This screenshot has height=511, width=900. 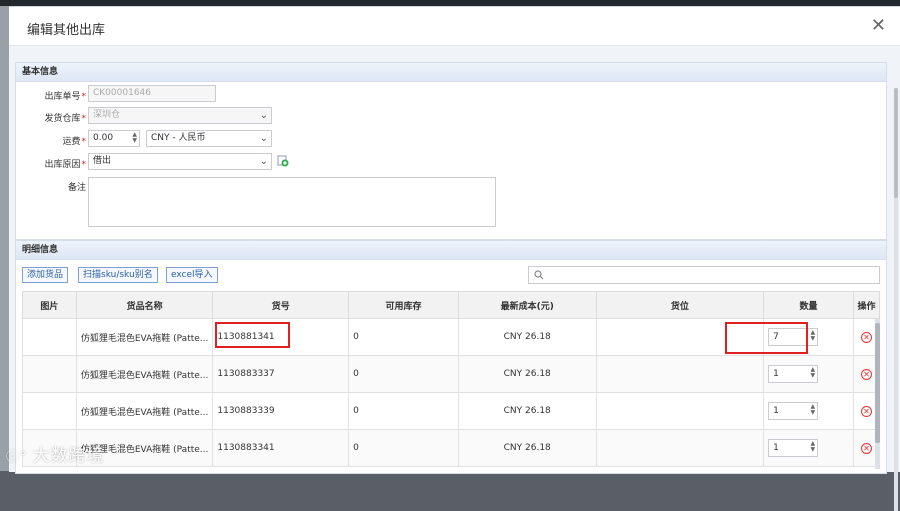 I want to click on goods-search-input, so click(x=704, y=275).